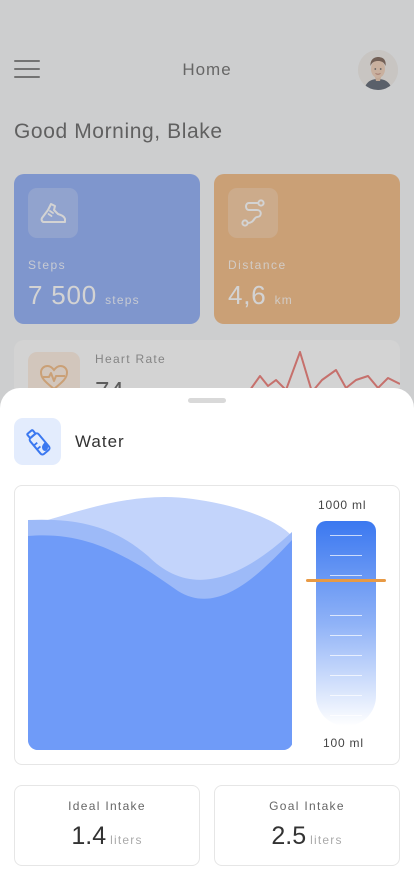 The image size is (414, 896). Describe the element at coordinates (346, 623) in the screenshot. I see `water-gauge` at that location.